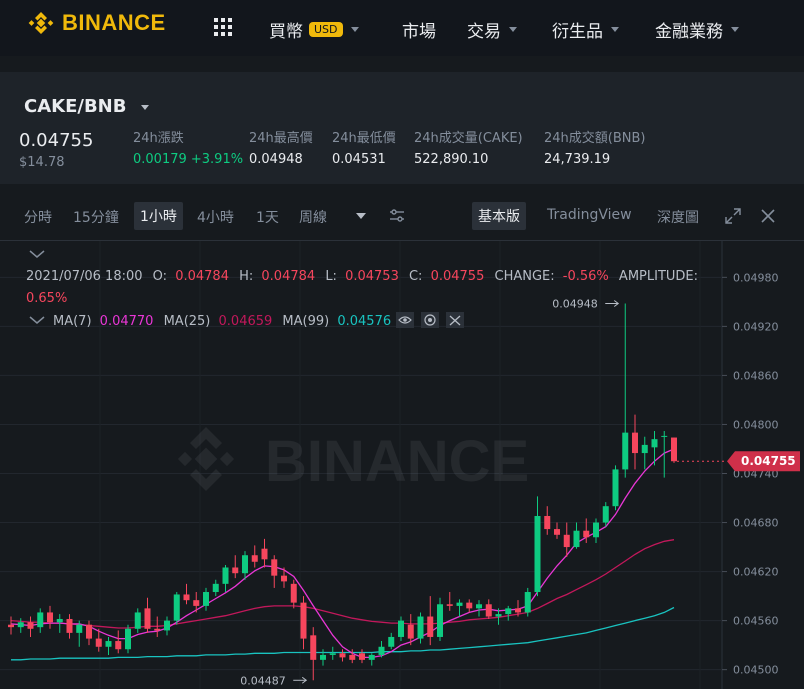 This screenshot has height=689, width=804. I want to click on view-basic: 基本版, so click(499, 216).